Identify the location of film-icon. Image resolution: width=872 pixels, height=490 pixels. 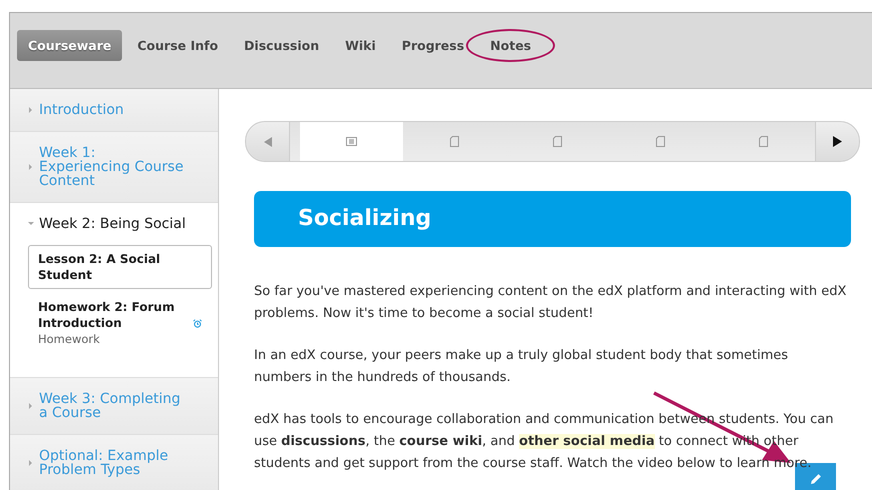
(351, 141).